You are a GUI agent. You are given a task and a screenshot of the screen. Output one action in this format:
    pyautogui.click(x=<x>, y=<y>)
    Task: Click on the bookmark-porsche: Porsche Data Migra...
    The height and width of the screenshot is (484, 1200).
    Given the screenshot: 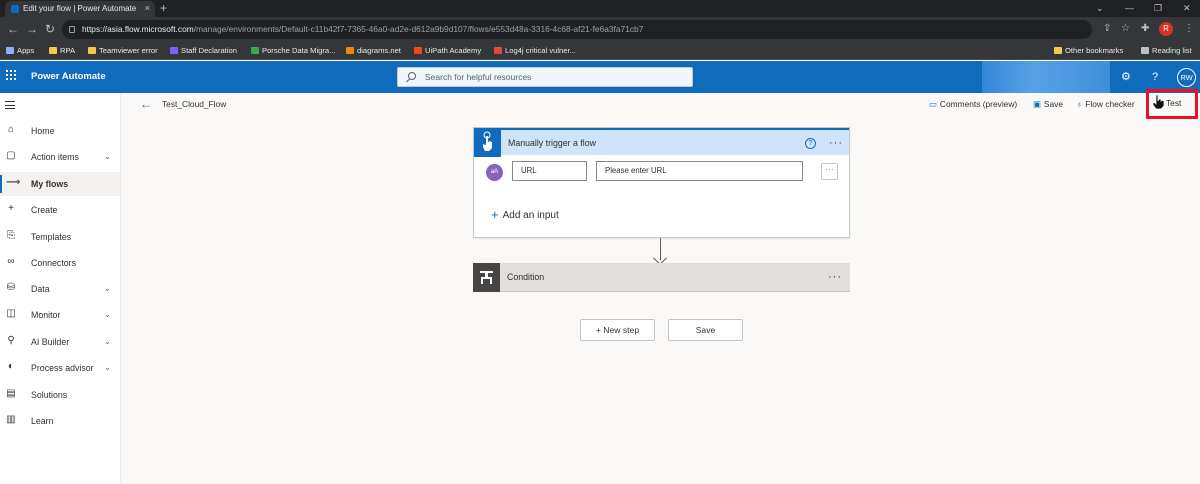 What is the action you would take?
    pyautogui.click(x=293, y=51)
    